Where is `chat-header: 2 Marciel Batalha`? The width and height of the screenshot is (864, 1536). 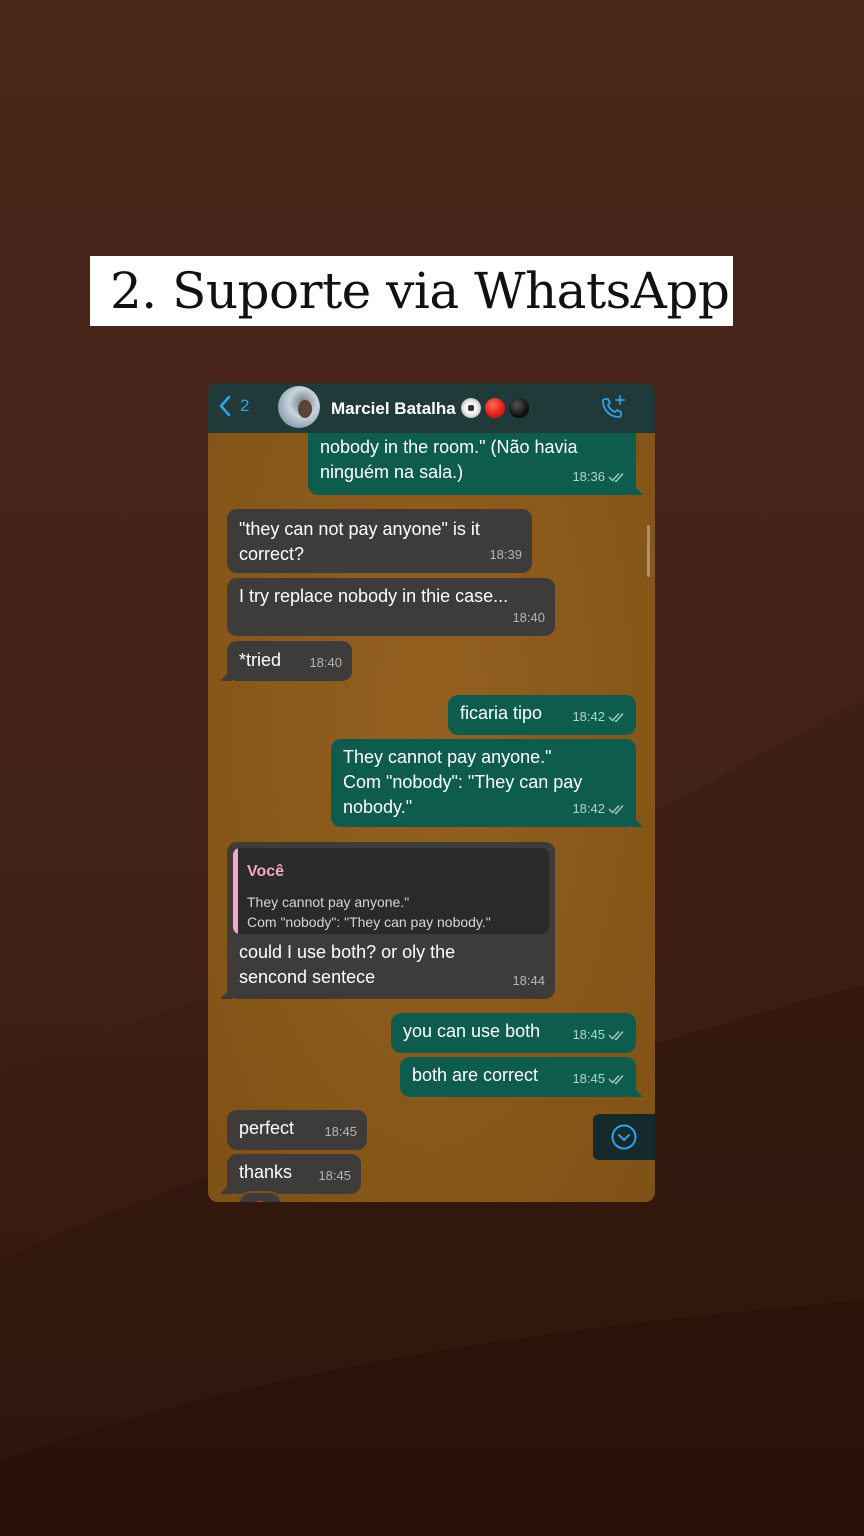
chat-header: 2 Marciel Batalha is located at coordinates (431, 408).